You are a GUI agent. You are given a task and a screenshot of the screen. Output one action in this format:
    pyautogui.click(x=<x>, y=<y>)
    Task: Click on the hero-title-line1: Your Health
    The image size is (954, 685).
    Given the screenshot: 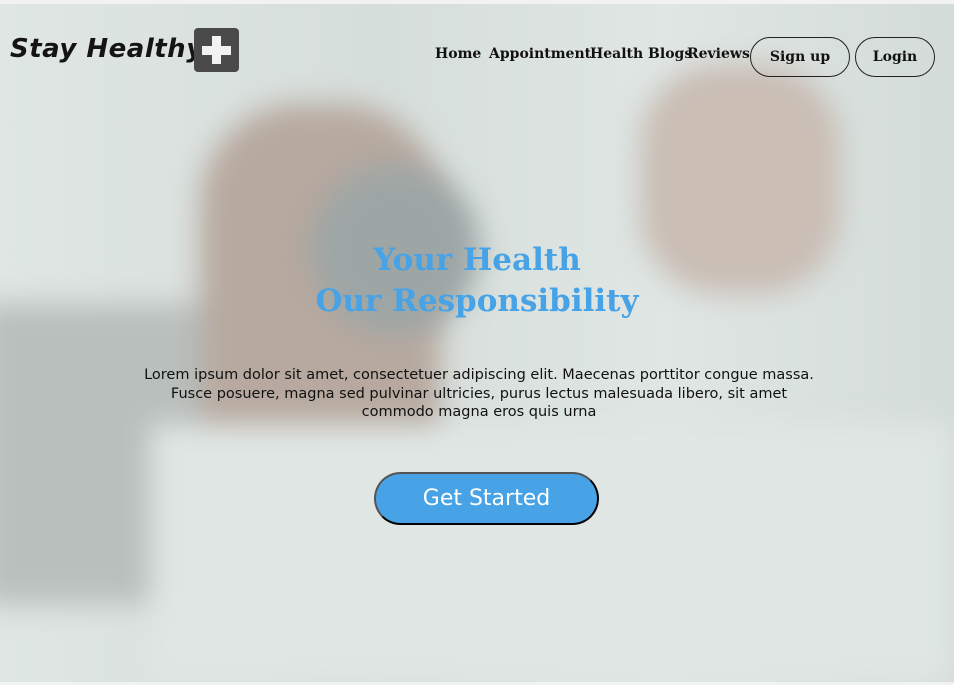 What is the action you would take?
    pyautogui.click(x=477, y=260)
    